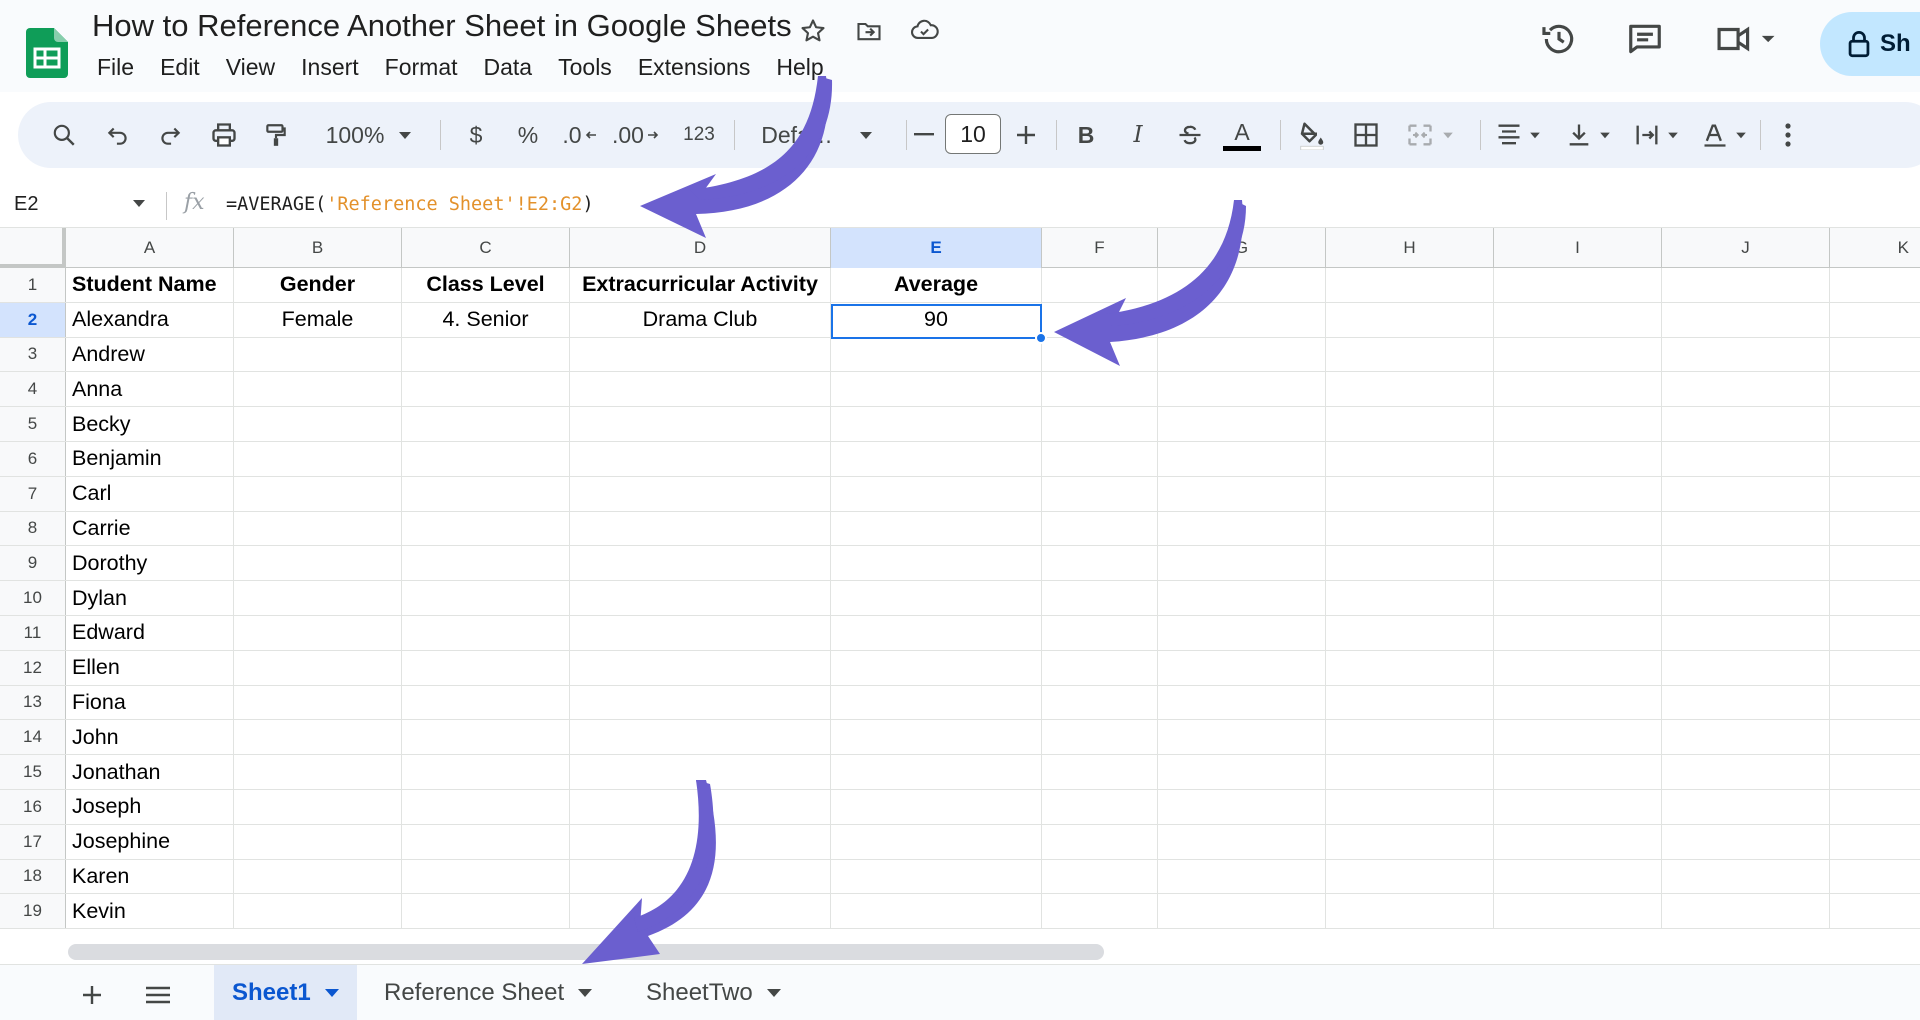 The width and height of the screenshot is (1920, 1020). Describe the element at coordinates (64, 135) in the screenshot. I see `search-menus-icon` at that location.